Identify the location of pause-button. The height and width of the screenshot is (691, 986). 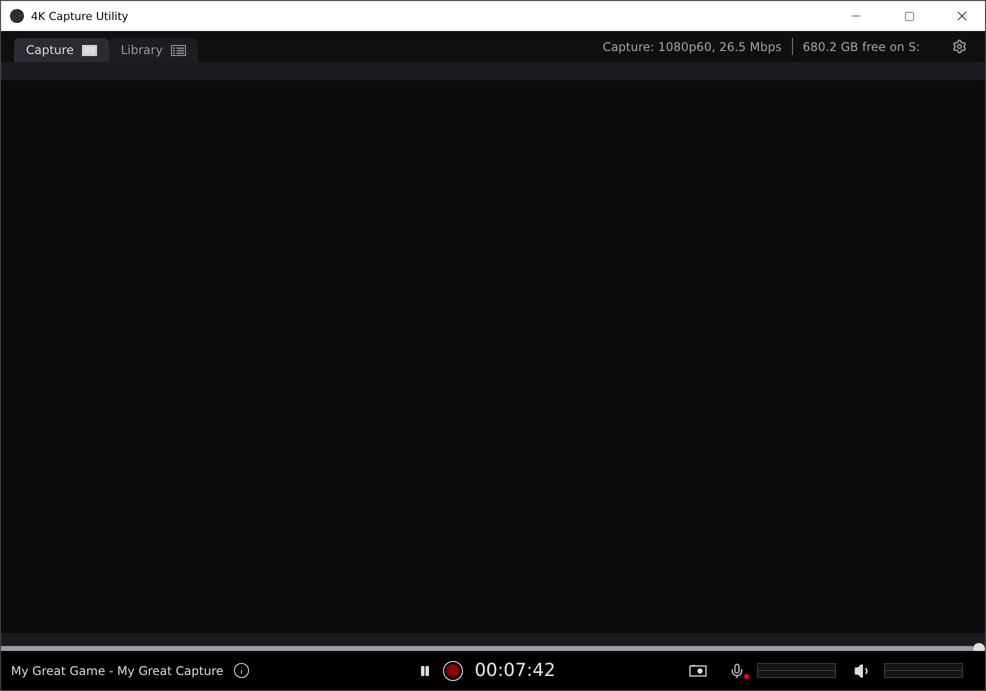
(424, 670).